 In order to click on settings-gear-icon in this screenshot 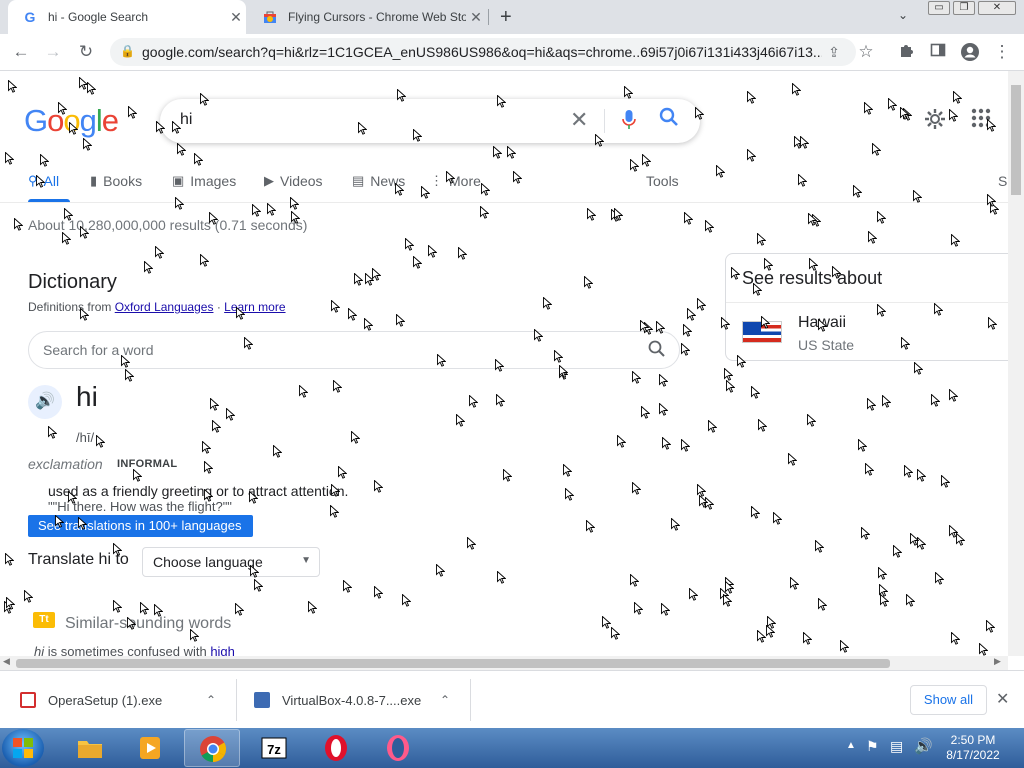, I will do `click(935, 122)`.